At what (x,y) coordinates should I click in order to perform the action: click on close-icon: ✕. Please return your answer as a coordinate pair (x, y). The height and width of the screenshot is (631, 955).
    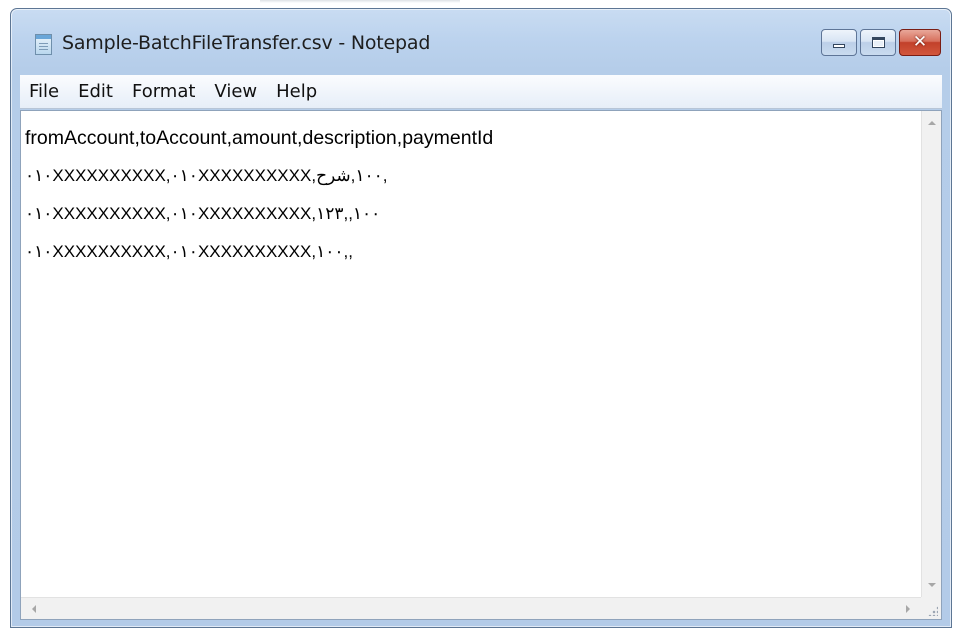
    Looking at the image, I should click on (920, 42).